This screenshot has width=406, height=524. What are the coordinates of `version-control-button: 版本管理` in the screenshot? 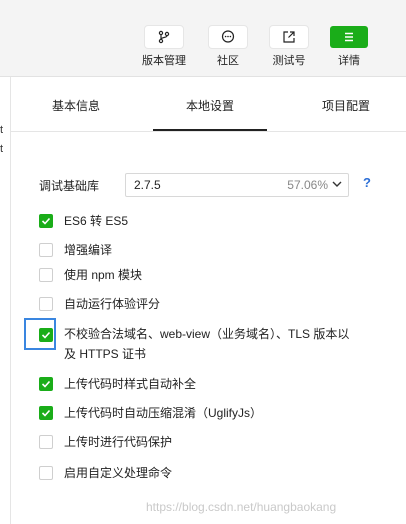 It's located at (164, 47).